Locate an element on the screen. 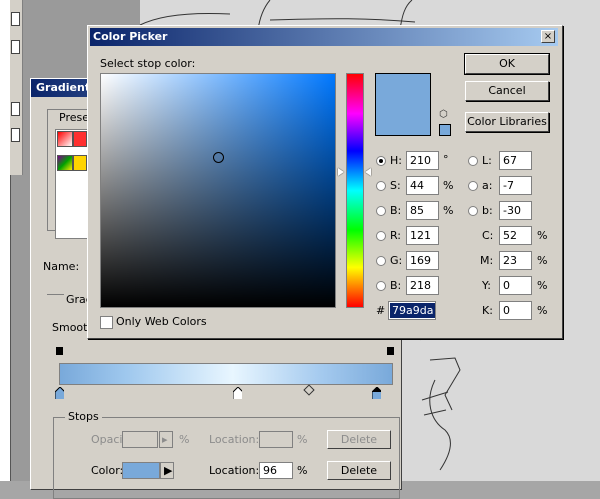  color-delete-button: Delete is located at coordinates (359, 470).